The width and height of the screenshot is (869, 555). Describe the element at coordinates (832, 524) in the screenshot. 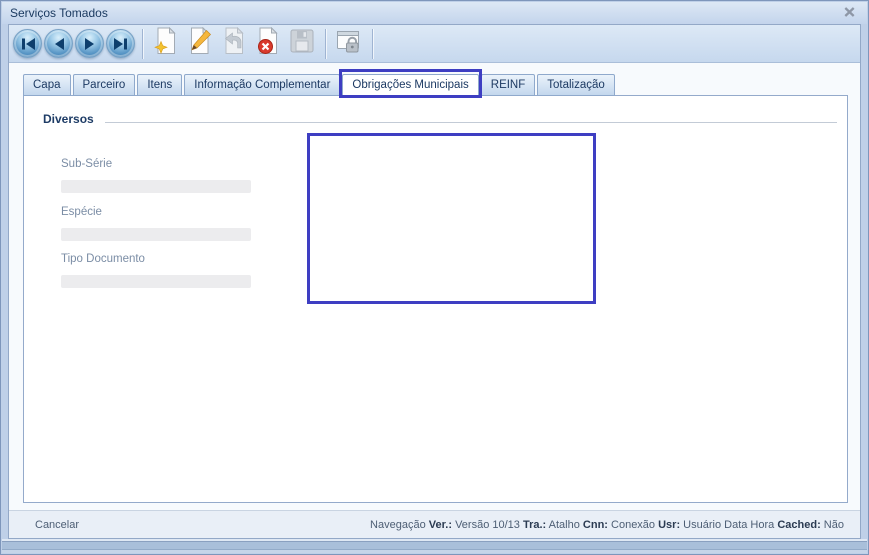

I see `status-segment: Não` at that location.